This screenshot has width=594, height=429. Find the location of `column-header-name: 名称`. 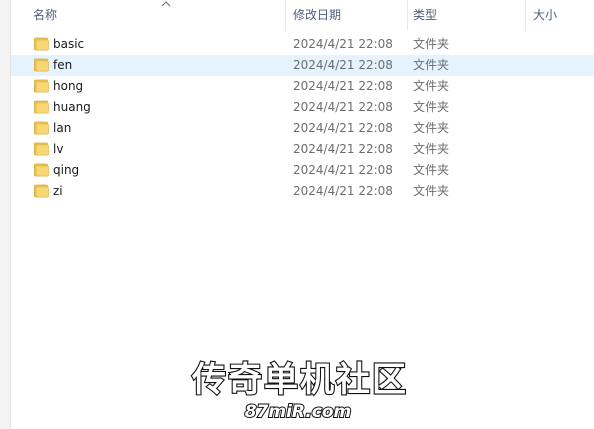

column-header-name: 名称 is located at coordinates (157, 15).